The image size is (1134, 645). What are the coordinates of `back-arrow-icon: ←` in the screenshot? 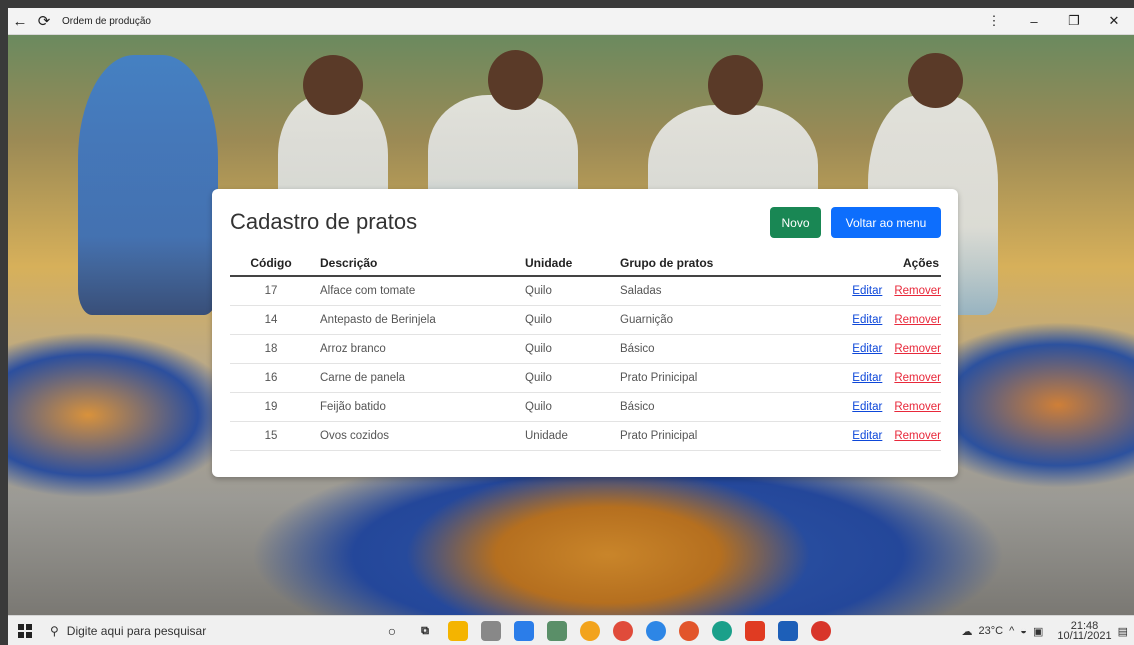 It's located at (20, 21).